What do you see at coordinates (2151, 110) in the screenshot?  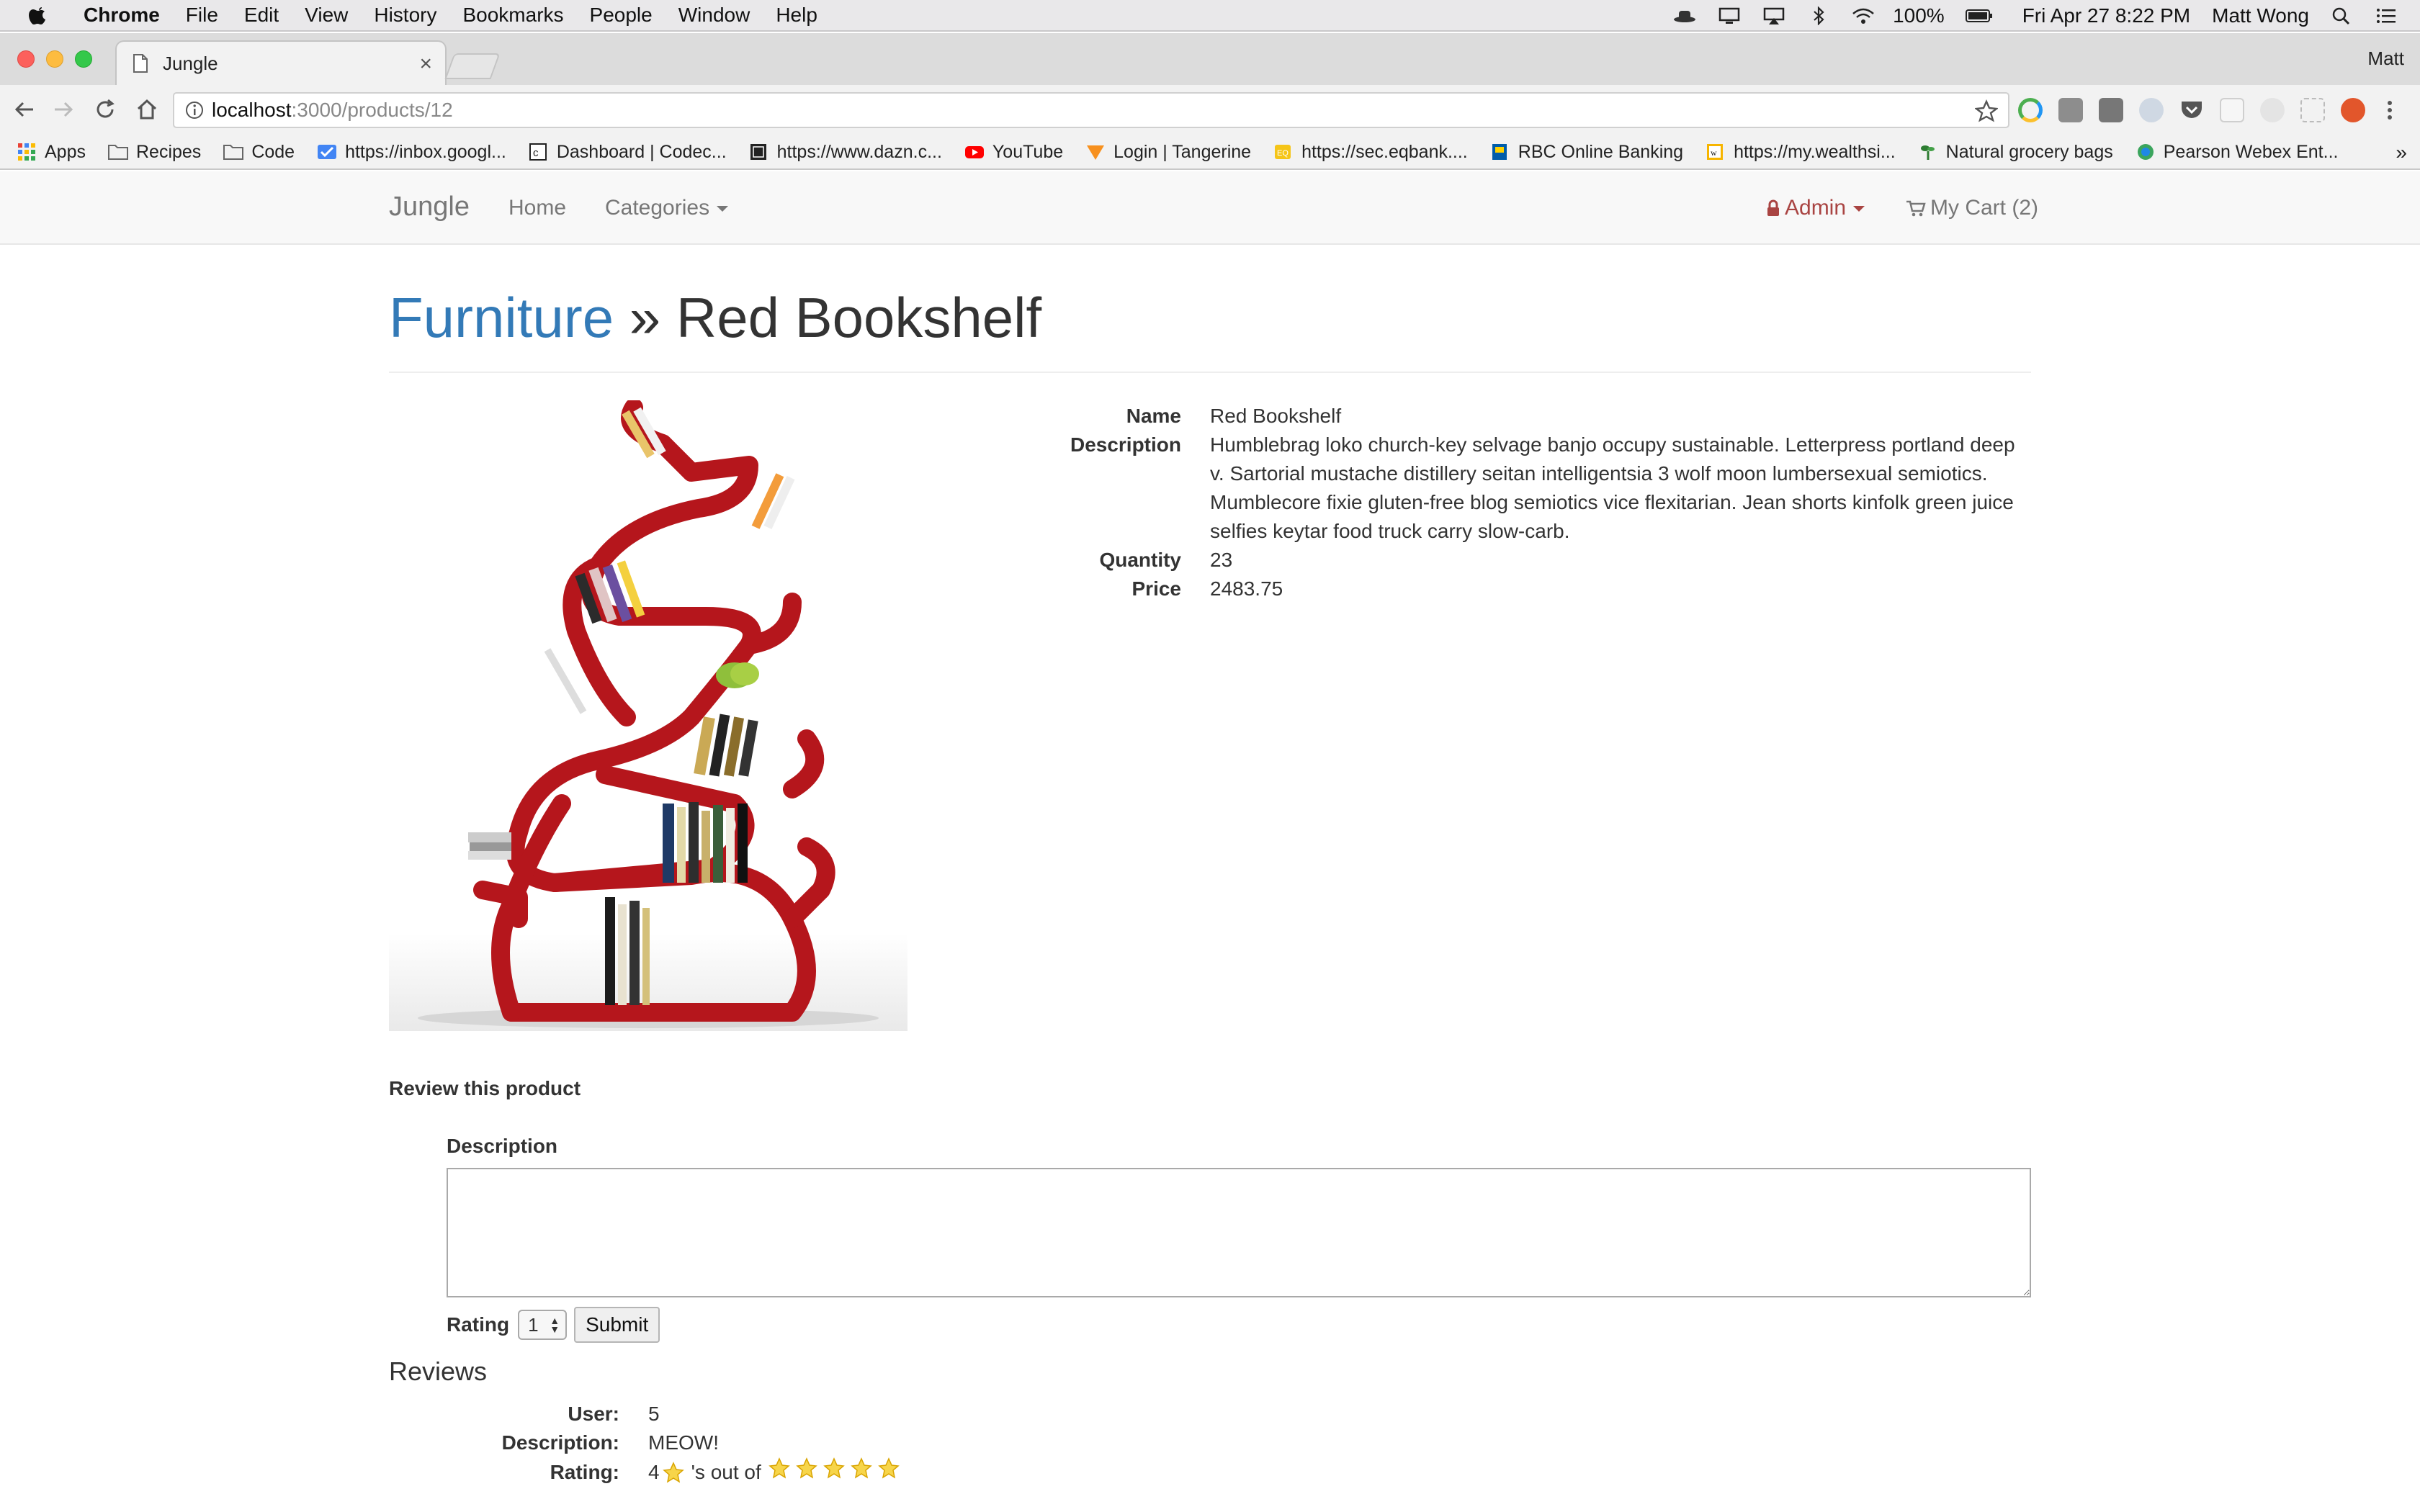 I see `skype-icon` at bounding box center [2151, 110].